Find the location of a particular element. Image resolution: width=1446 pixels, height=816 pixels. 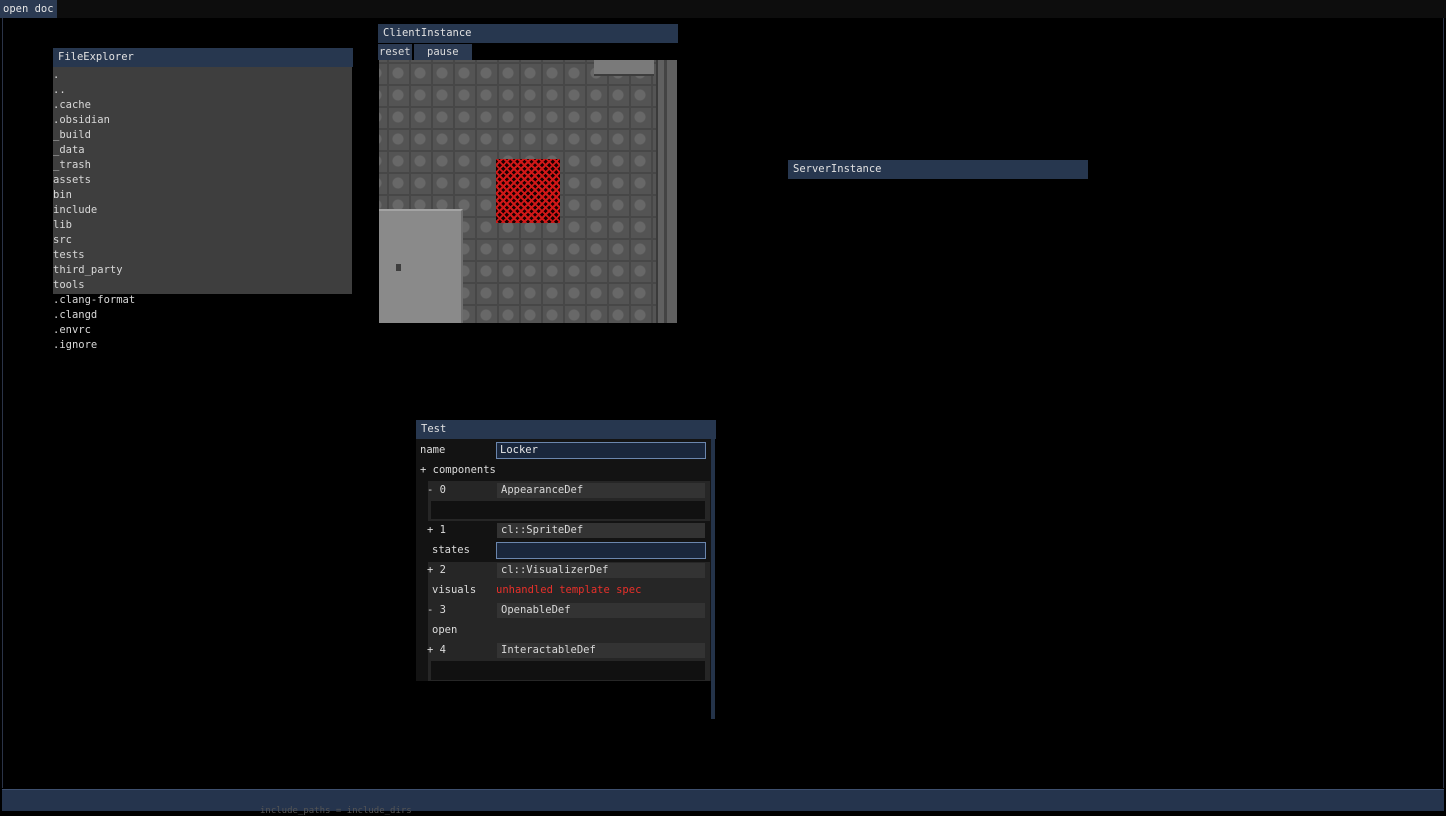

component-4-type: InteractableDef is located at coordinates (601, 650).